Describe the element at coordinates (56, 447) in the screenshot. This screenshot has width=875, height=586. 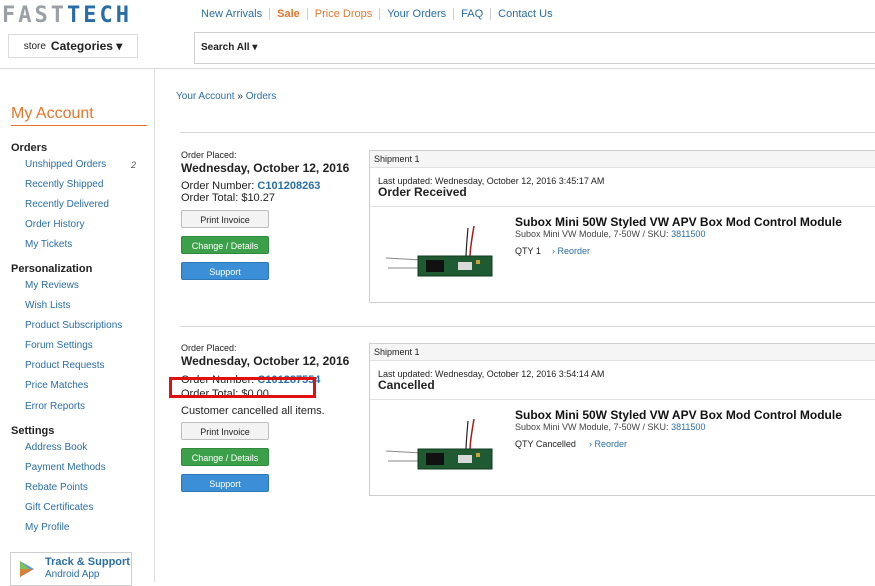
I see `sidebar-item-address-book: Address Book` at that location.